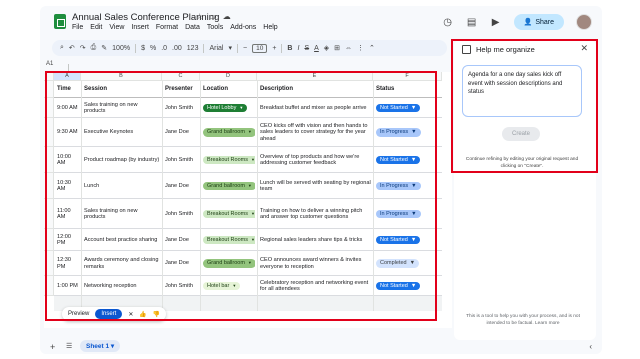 The height and width of the screenshot is (359, 640). Describe the element at coordinates (72, 48) in the screenshot. I see `undo-icon: ↶` at that location.